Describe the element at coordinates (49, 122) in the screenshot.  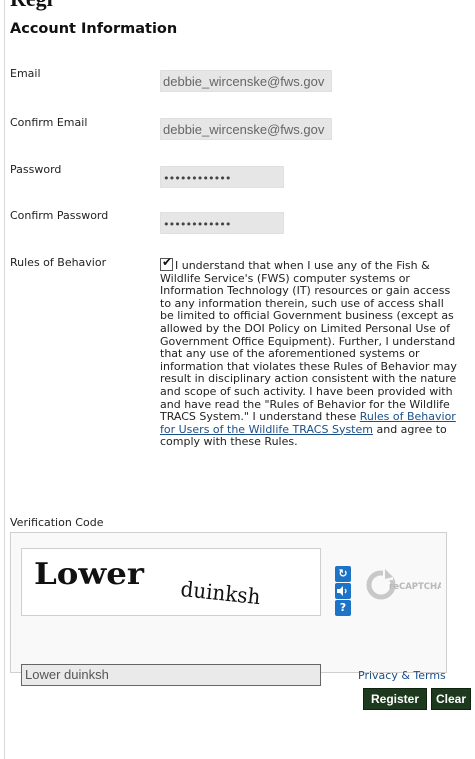
I see `confirm-email-label: Confirm Email` at that location.